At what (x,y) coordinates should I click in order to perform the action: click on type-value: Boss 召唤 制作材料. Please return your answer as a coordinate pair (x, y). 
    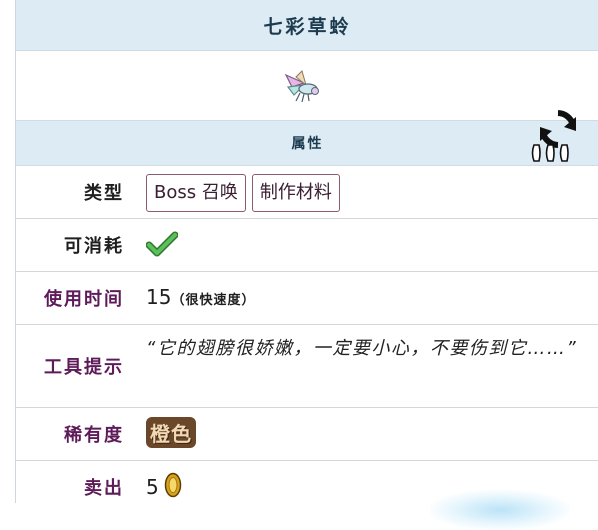
    Looking at the image, I should click on (246, 193).